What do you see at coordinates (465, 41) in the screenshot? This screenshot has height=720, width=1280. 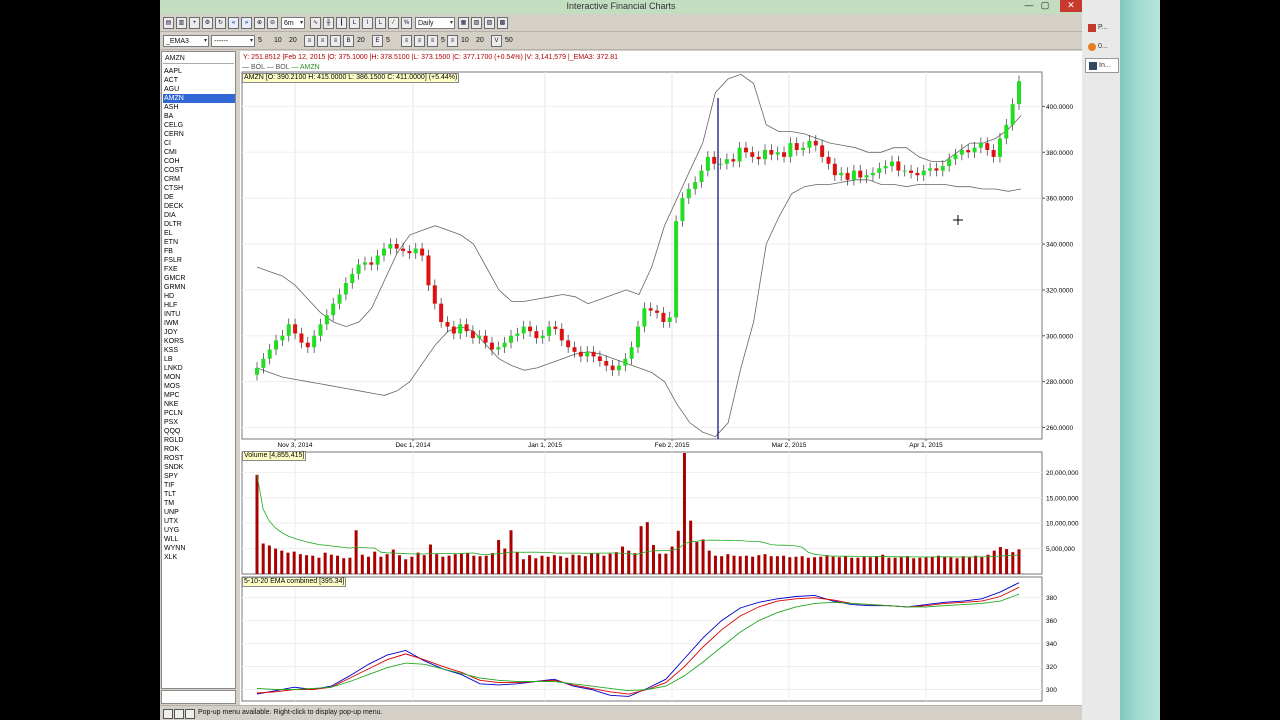 I see `indicator-period-2: 10` at bounding box center [465, 41].